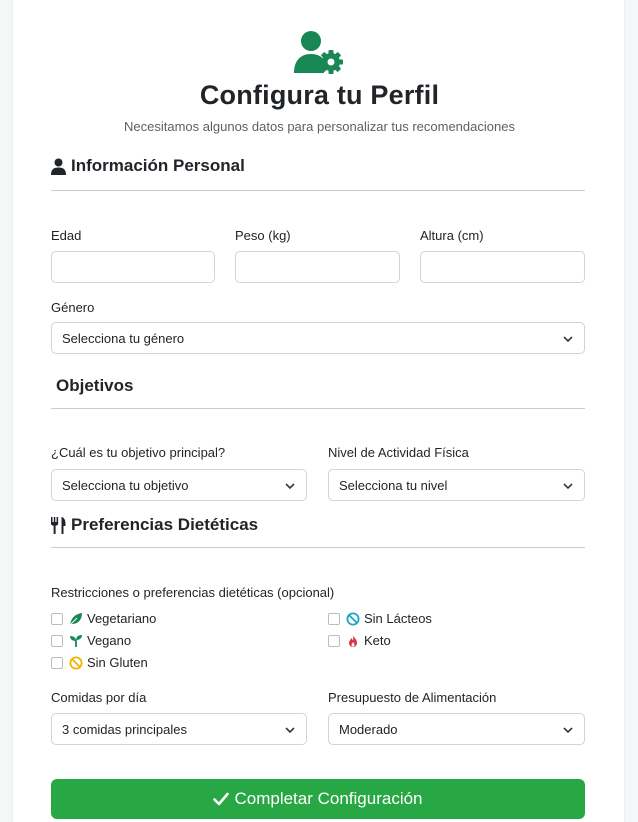 Image resolution: width=638 pixels, height=822 pixels. I want to click on section-diet-title: Preferencias Dietéticas, so click(154, 525).